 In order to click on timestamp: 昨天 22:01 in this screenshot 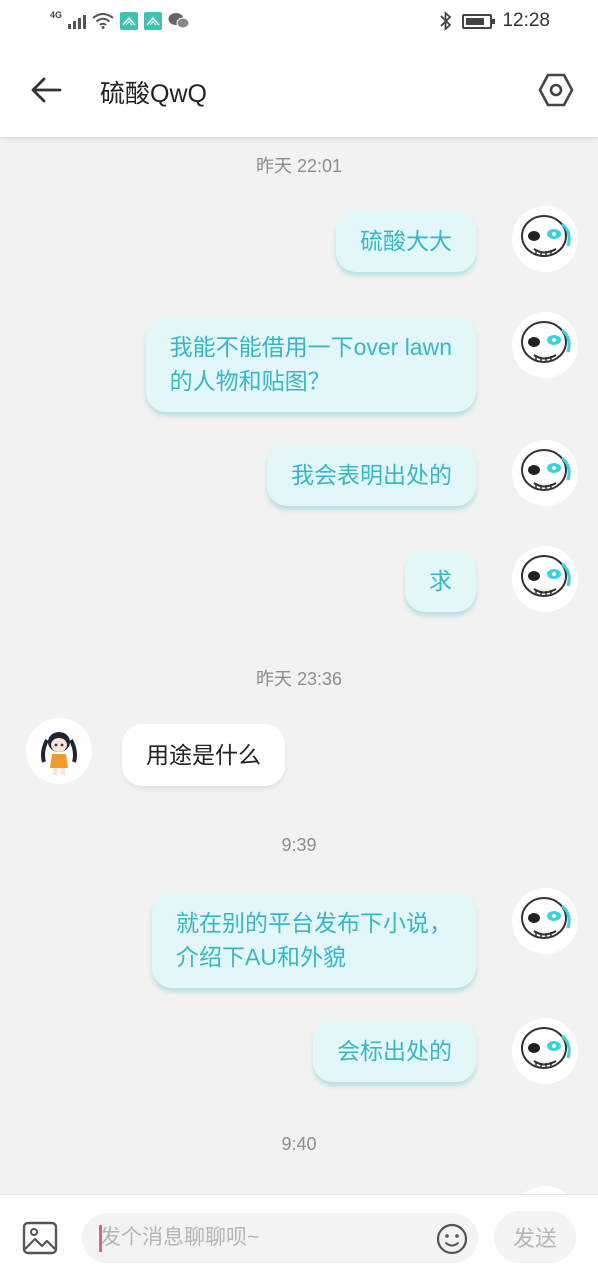, I will do `click(299, 166)`.